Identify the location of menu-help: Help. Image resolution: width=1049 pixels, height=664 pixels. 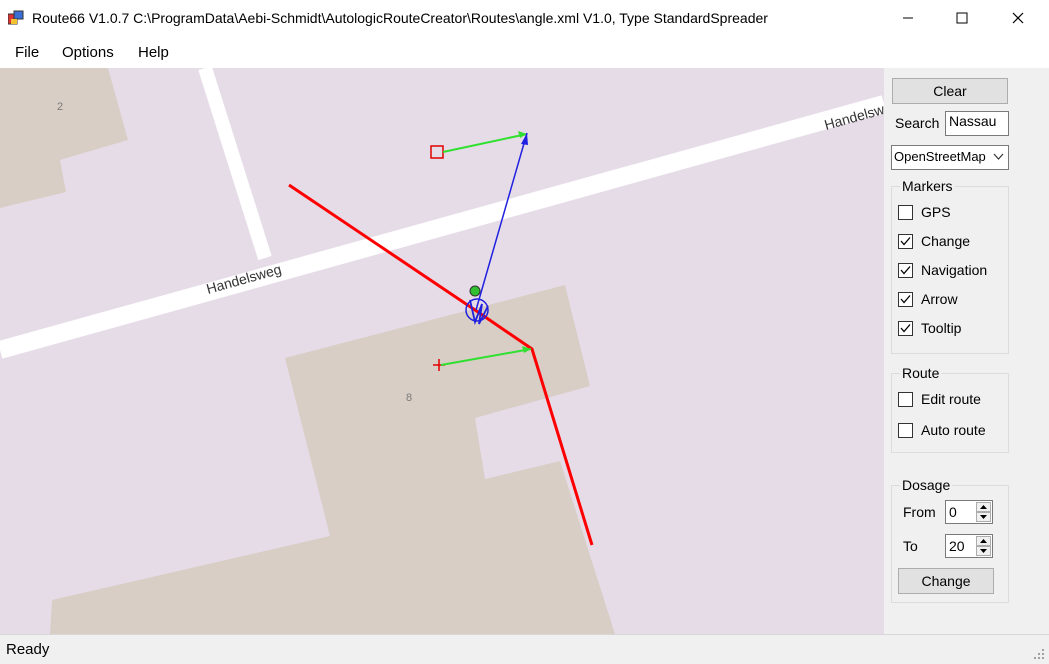
(153, 52).